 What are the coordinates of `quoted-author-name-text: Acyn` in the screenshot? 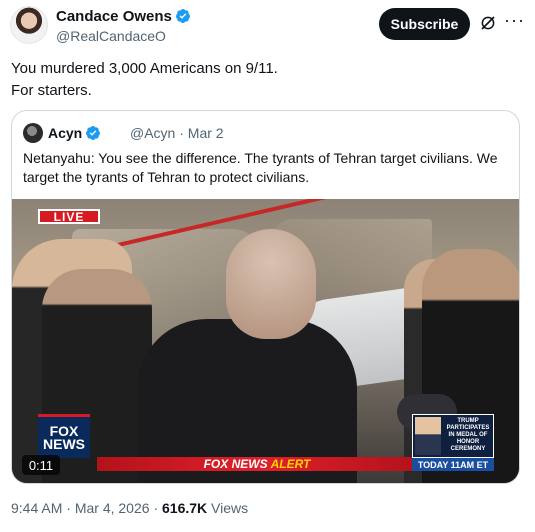 It's located at (65, 133).